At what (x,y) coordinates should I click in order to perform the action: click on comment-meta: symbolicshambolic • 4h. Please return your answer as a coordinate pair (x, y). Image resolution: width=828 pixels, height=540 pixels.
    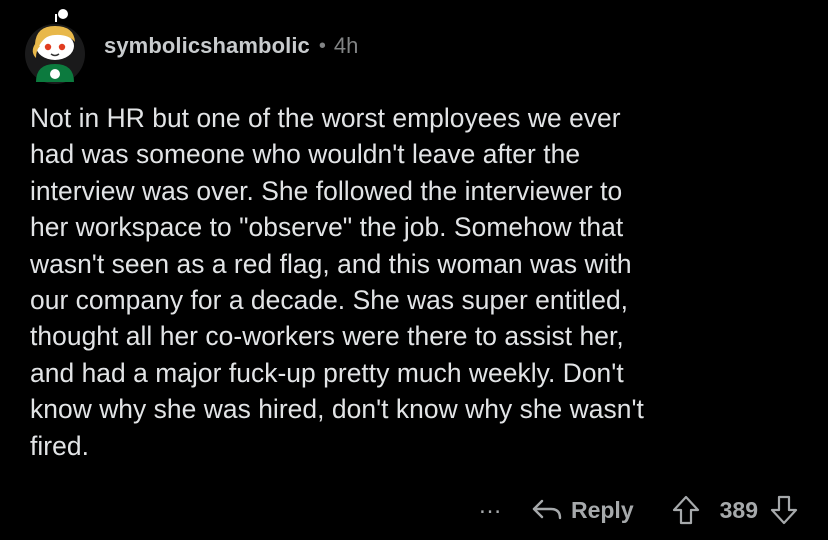
    Looking at the image, I should click on (231, 46).